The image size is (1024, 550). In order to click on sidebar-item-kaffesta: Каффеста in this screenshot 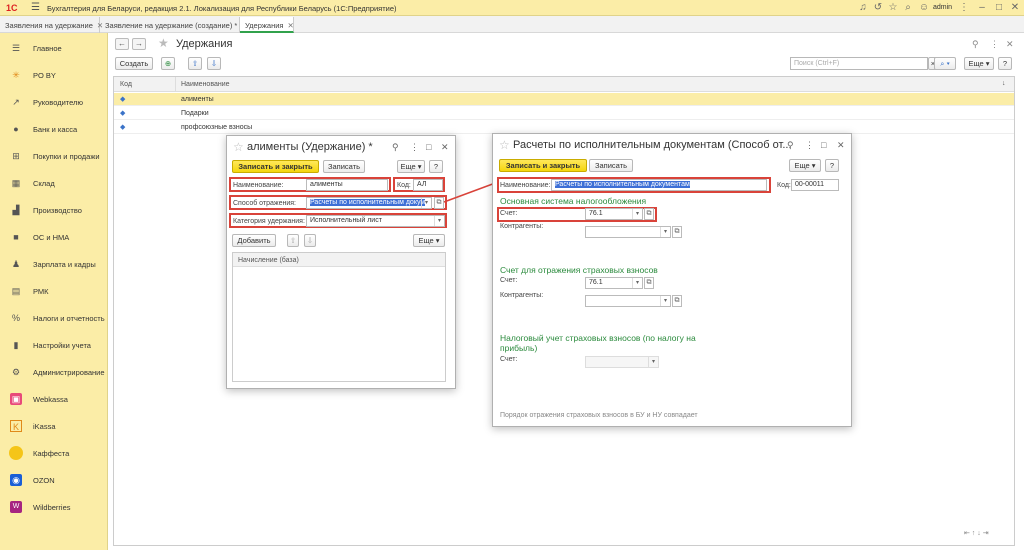, I will do `click(54, 453)`.